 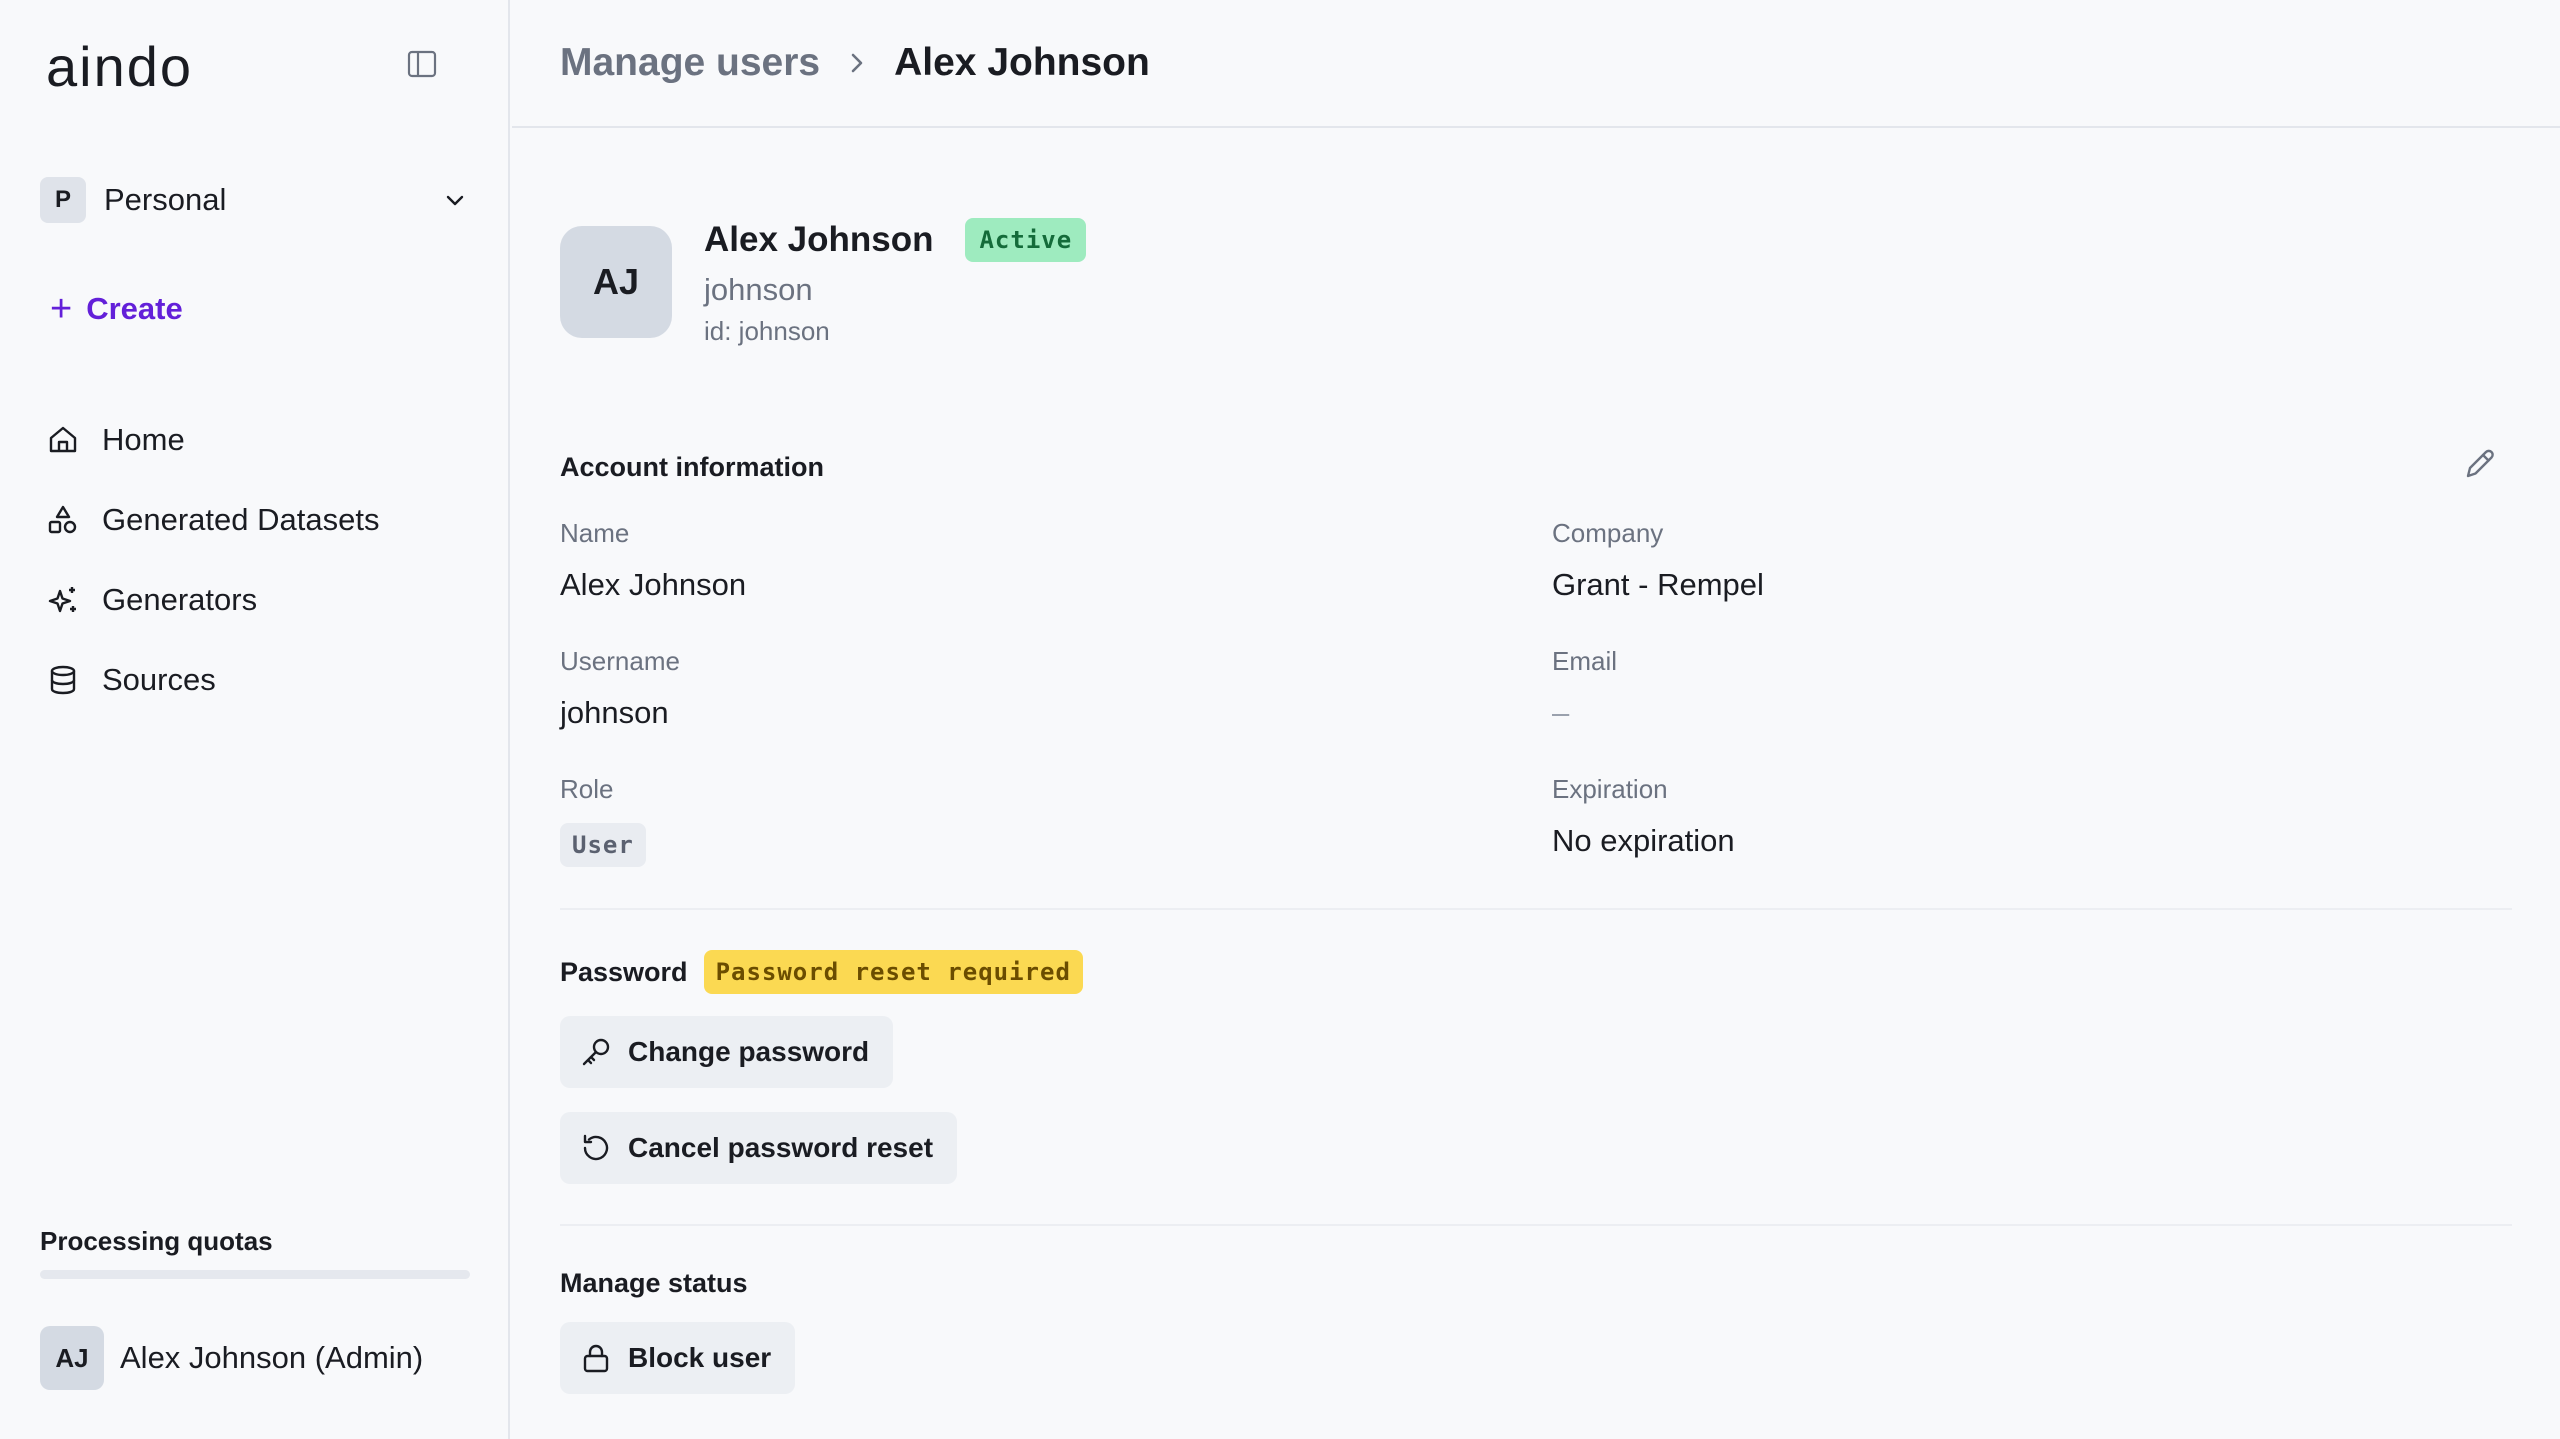 What do you see at coordinates (165, 199) in the screenshot?
I see `workspace-name: Personal` at bounding box center [165, 199].